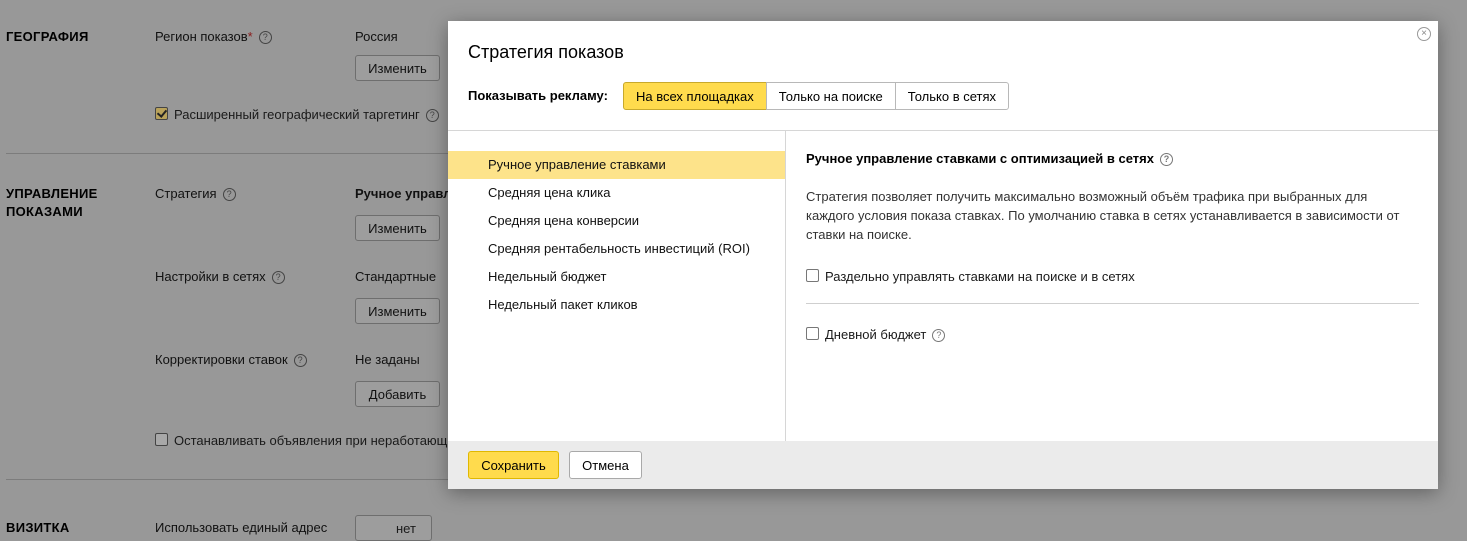 This screenshot has height=541, width=1467. I want to click on placement-all-button: На всех площадках, so click(695, 96).